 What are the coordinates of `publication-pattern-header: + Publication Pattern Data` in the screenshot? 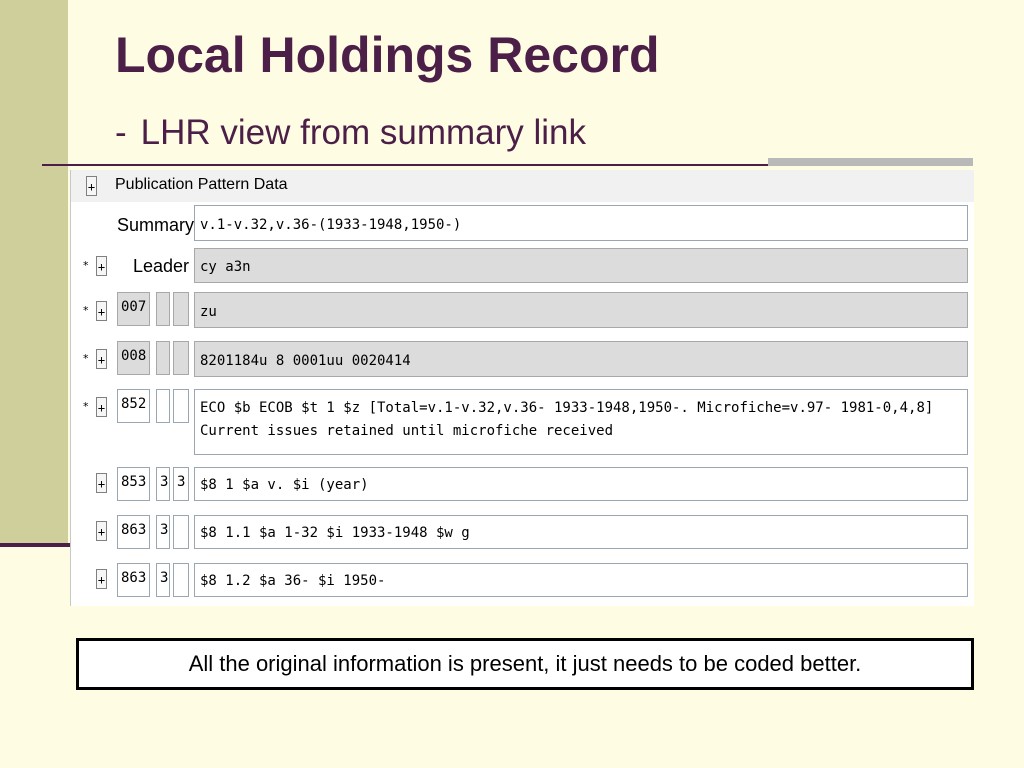 It's located at (522, 186).